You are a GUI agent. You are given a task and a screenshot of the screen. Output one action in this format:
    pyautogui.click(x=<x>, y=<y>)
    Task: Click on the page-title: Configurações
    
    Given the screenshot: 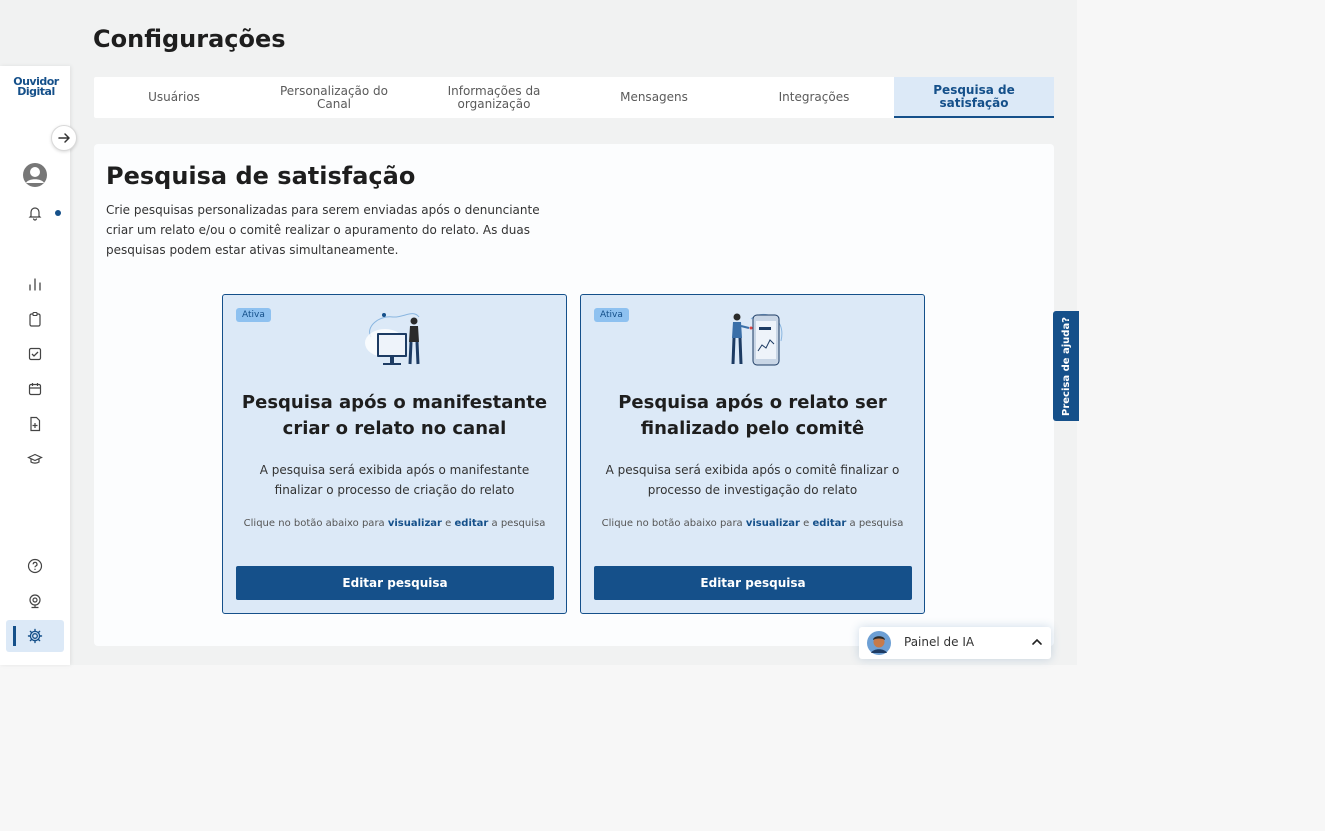 What is the action you would take?
    pyautogui.click(x=189, y=39)
    